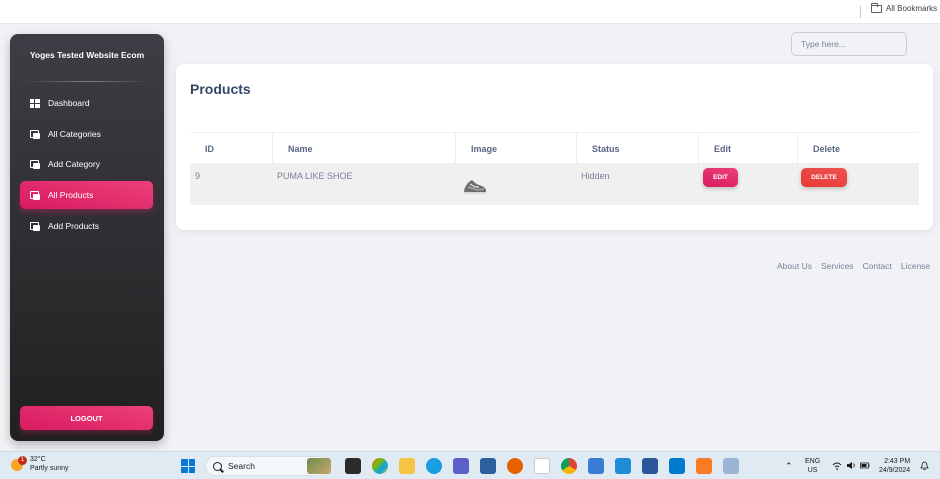 The image size is (940, 479). Describe the element at coordinates (69, 103) in the screenshot. I see `sidebar-item-label: Dashboard` at that location.